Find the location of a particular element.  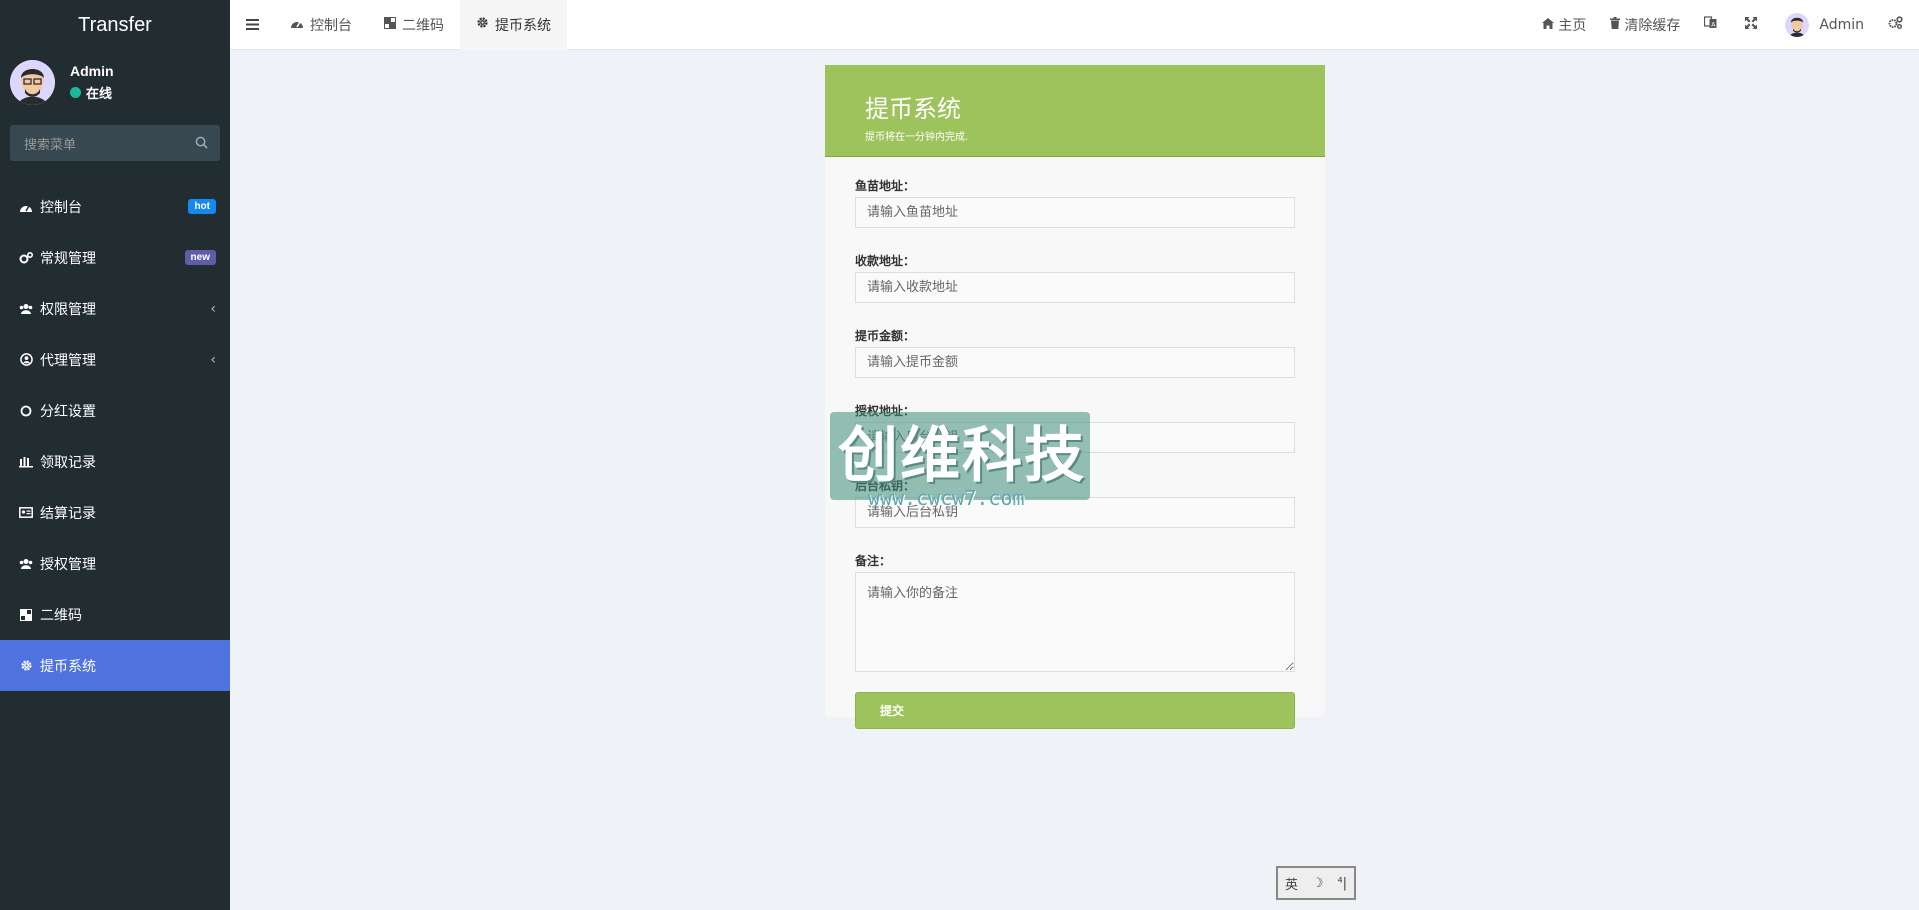

tab-withdraw: 提币系统 is located at coordinates (513, 25).